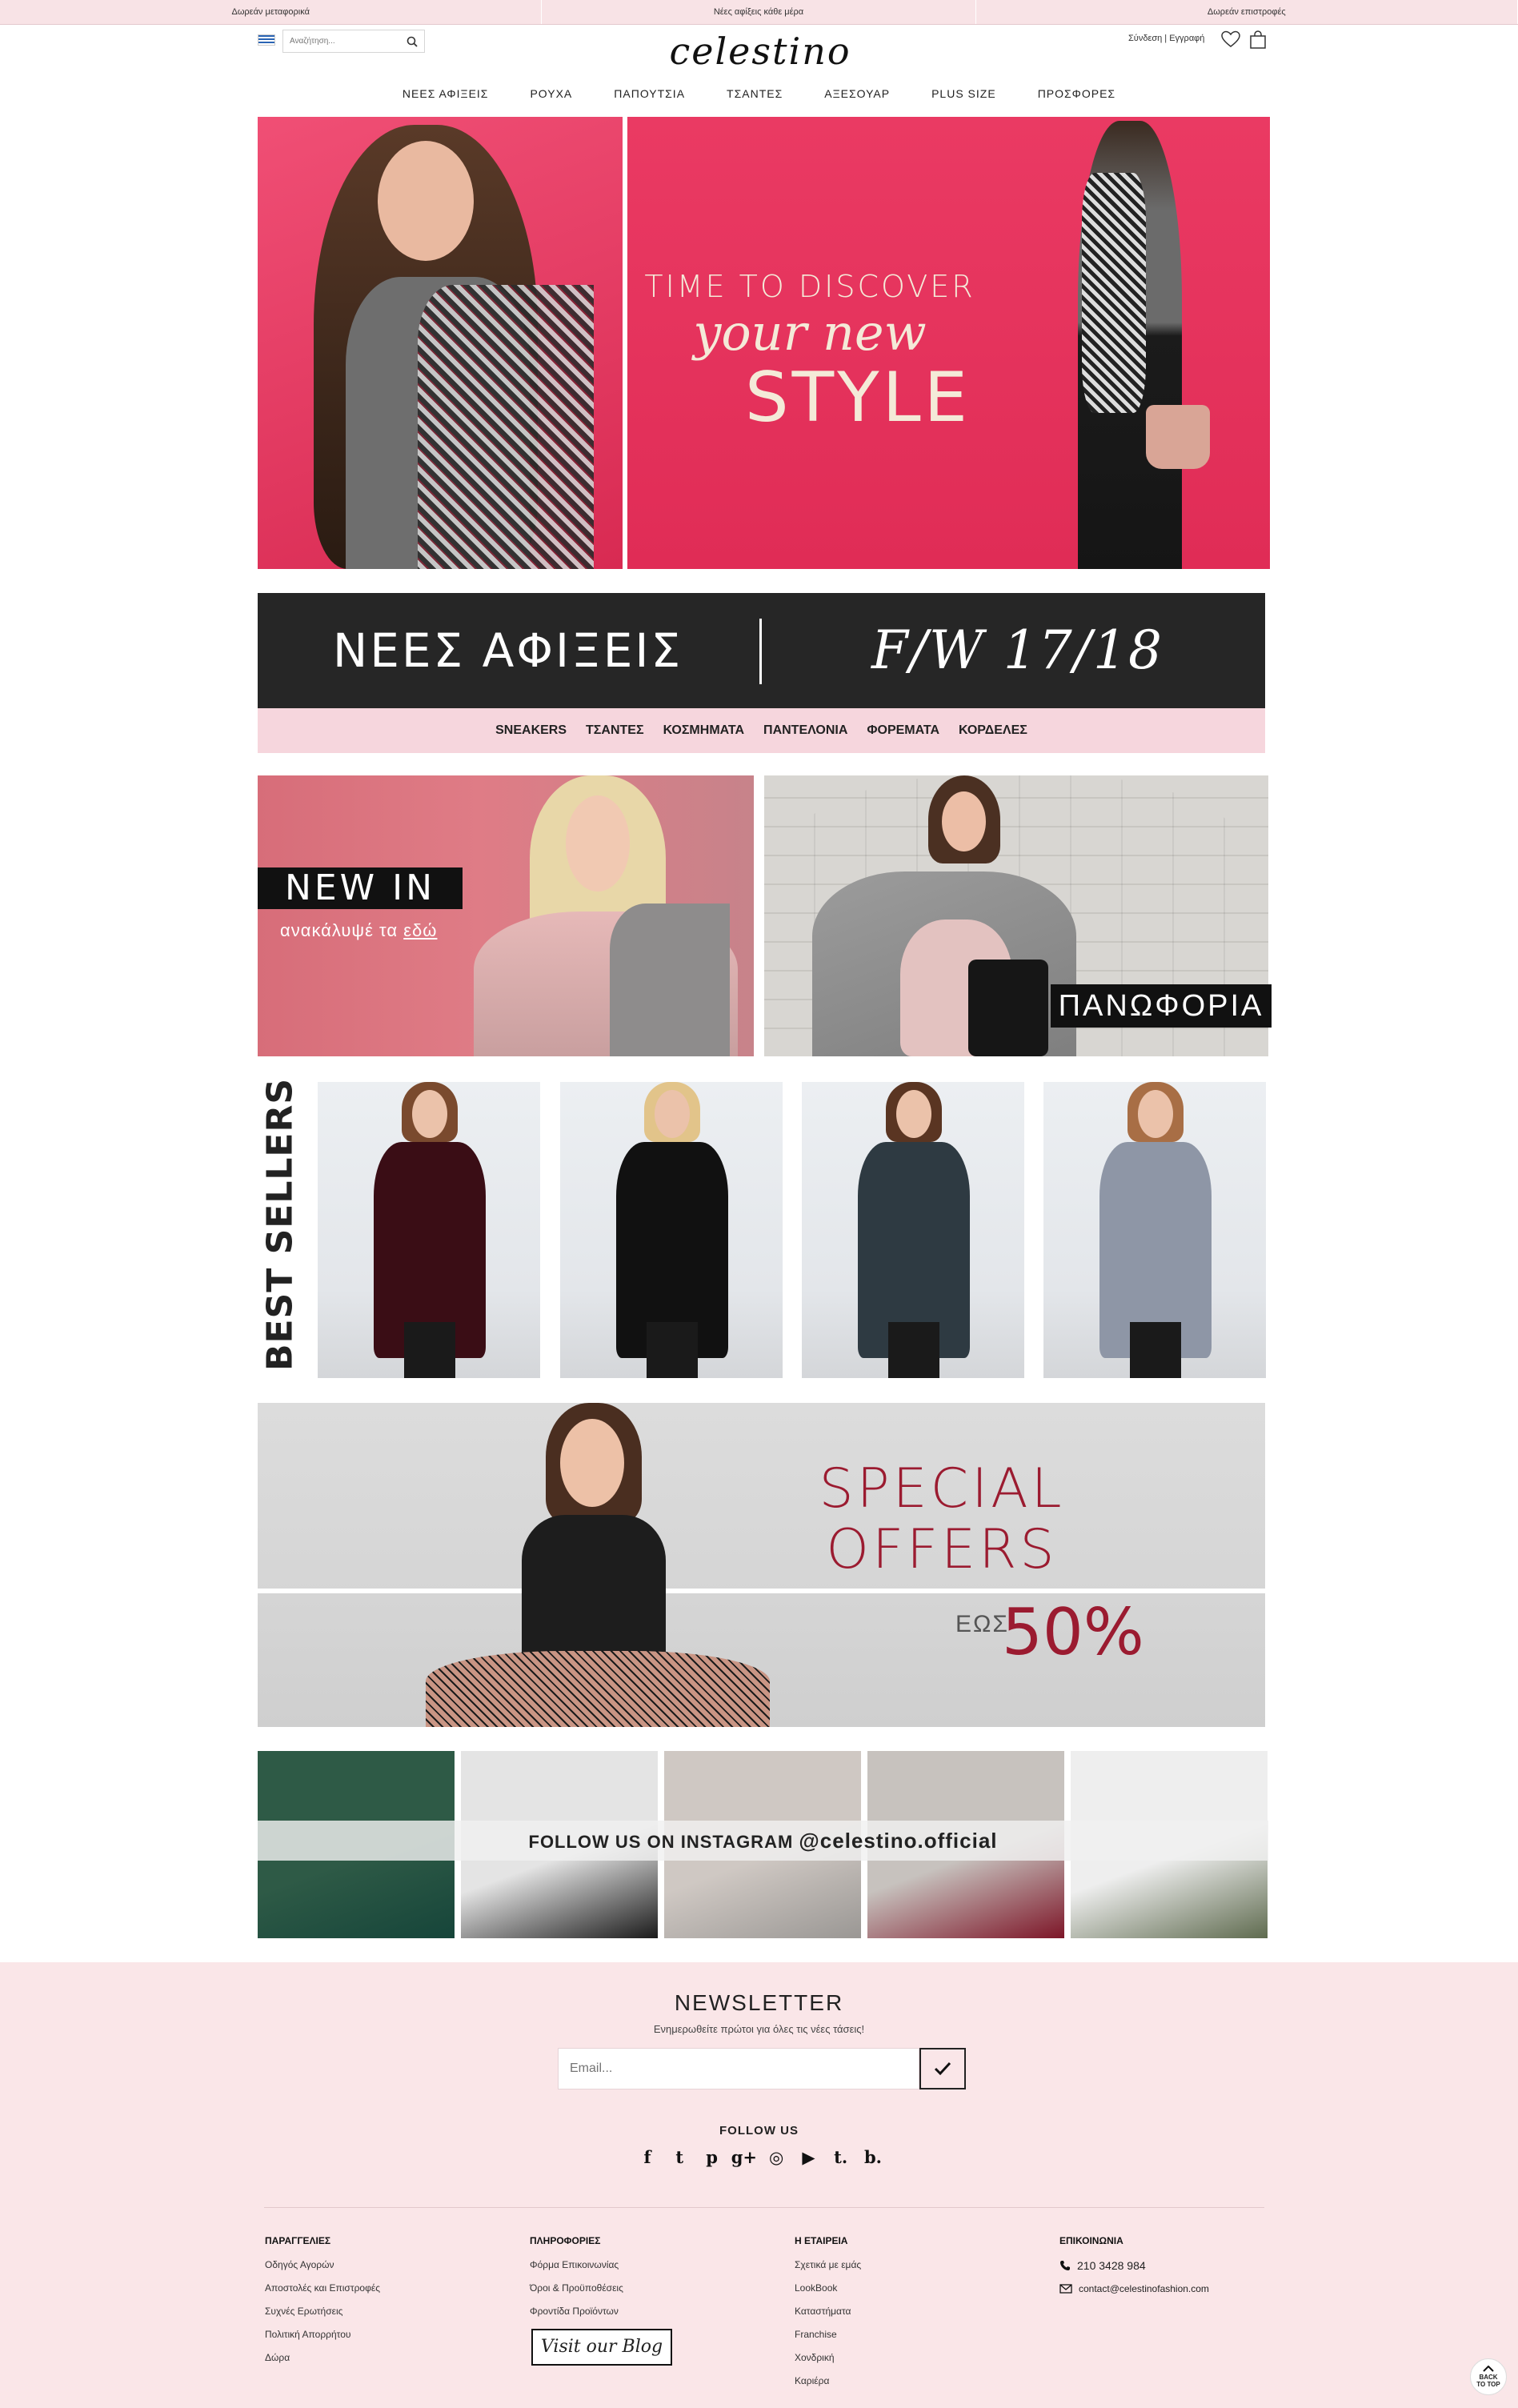  Describe the element at coordinates (298, 2240) in the screenshot. I see `footer-orders-title: ΠΑΡΑΓΓΕΛΙΕΣ` at that location.